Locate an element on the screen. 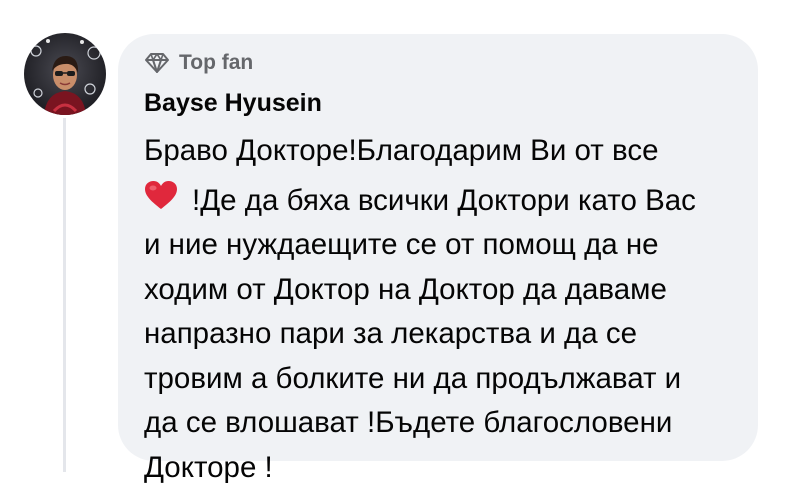  author-name: Bayse Hyusein is located at coordinates (439, 103).